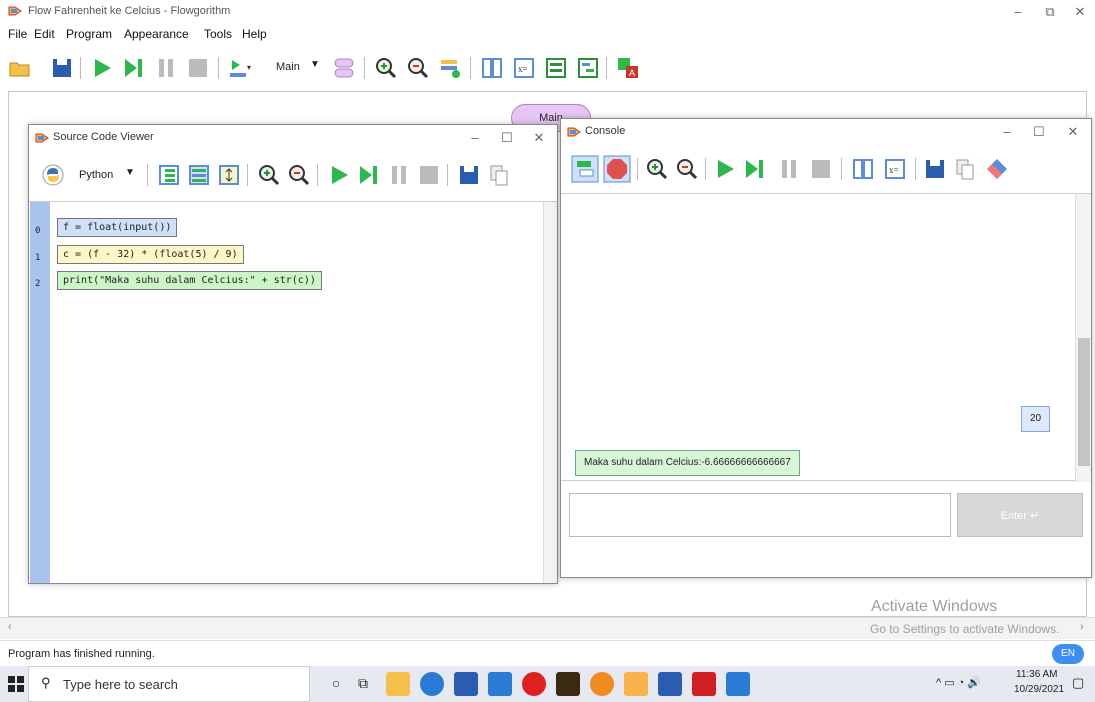 The height and width of the screenshot is (702, 1095). I want to click on open-folder-icon, so click(20, 68).